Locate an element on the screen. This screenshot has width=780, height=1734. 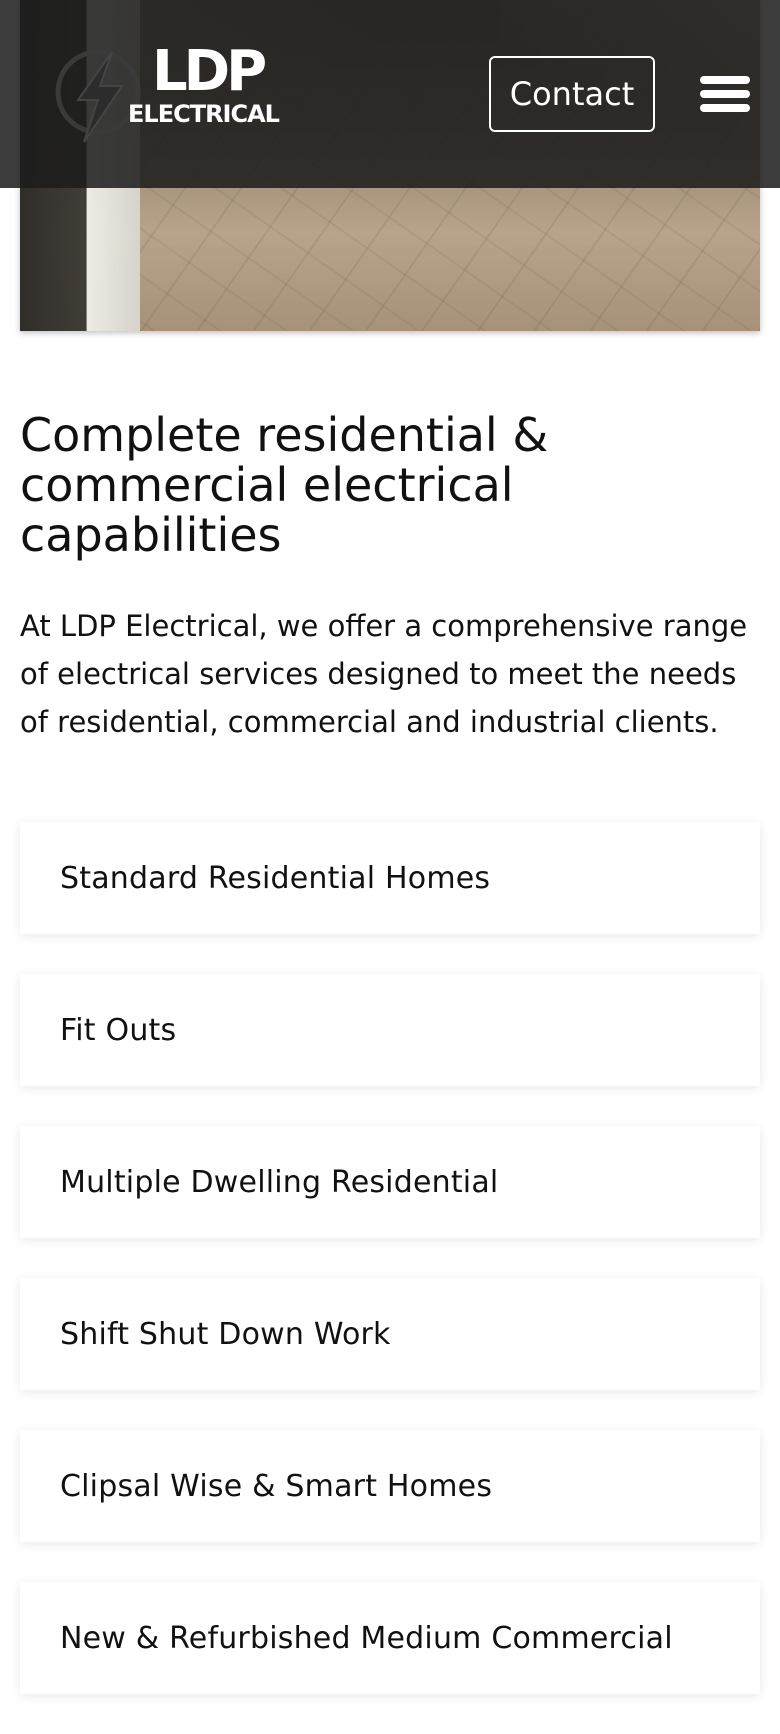
service-item-multiple-dwelling-residential: Multiple Dwelling Residential is located at coordinates (390, 1182).